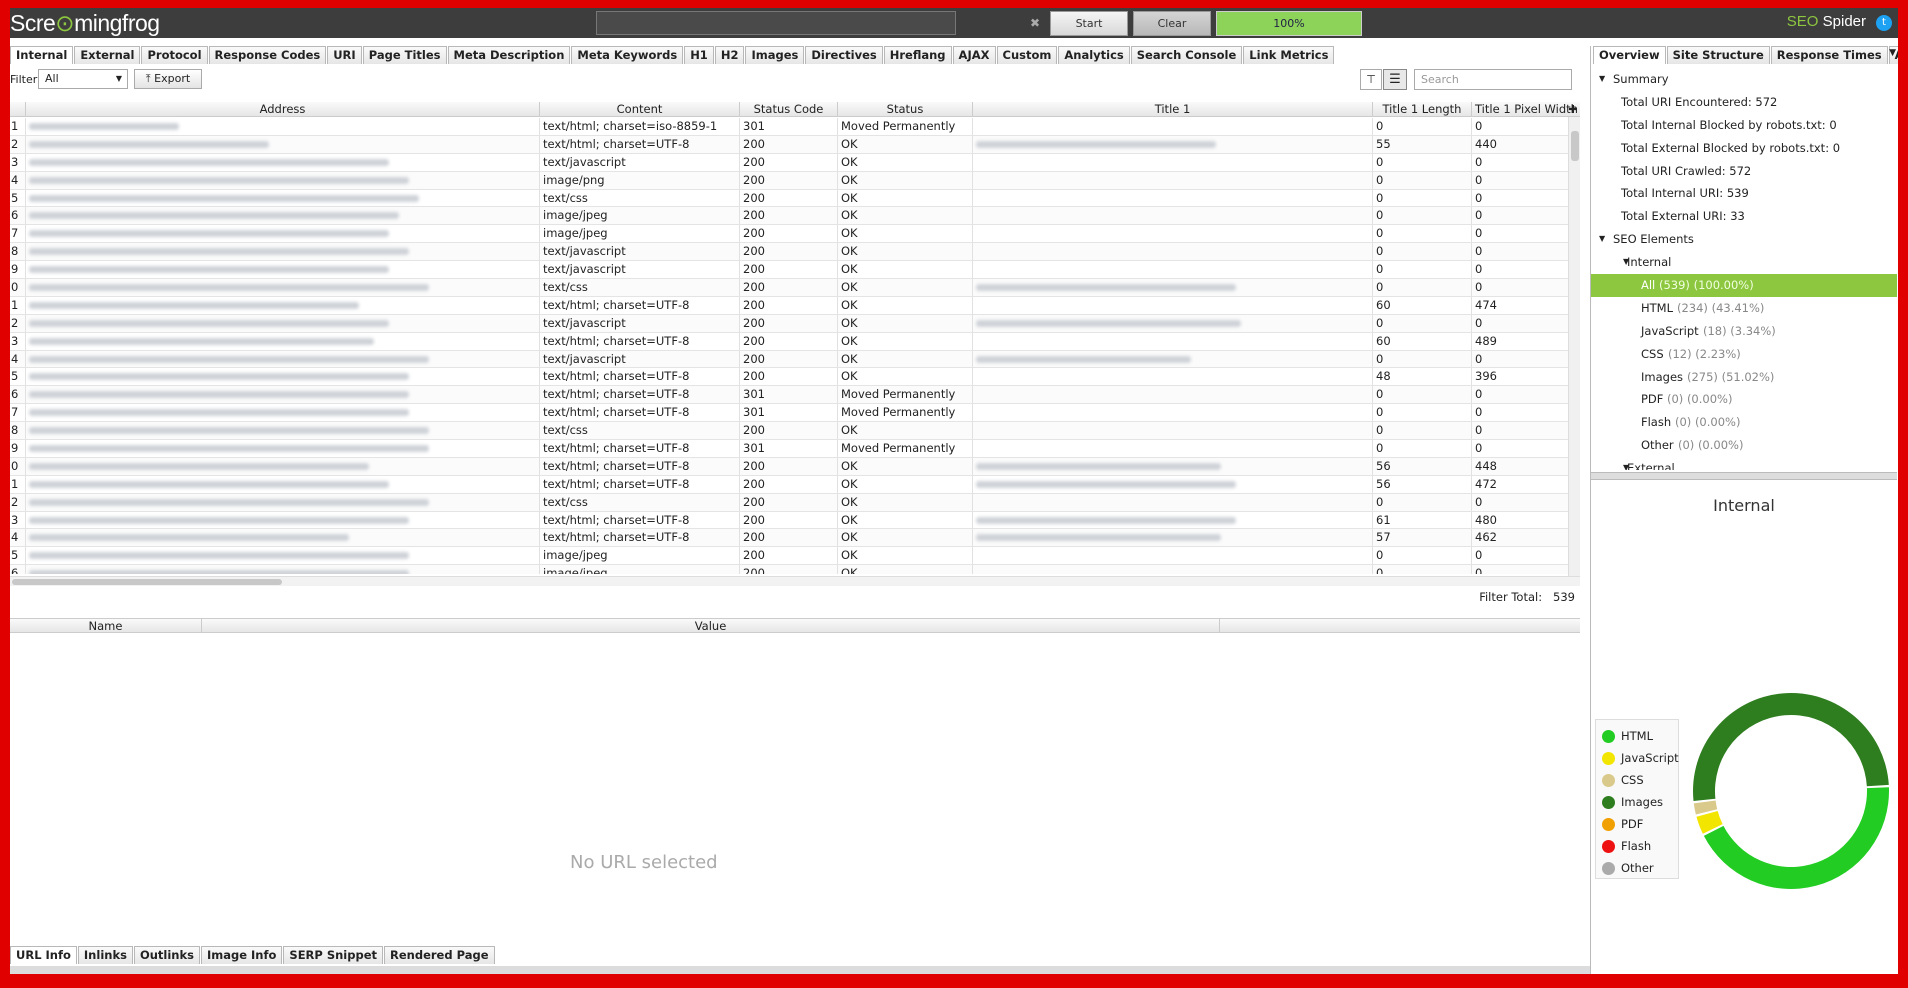  Describe the element at coordinates (1744, 377) in the screenshot. I see `tree-item: Images (275) (51.02%)` at that location.